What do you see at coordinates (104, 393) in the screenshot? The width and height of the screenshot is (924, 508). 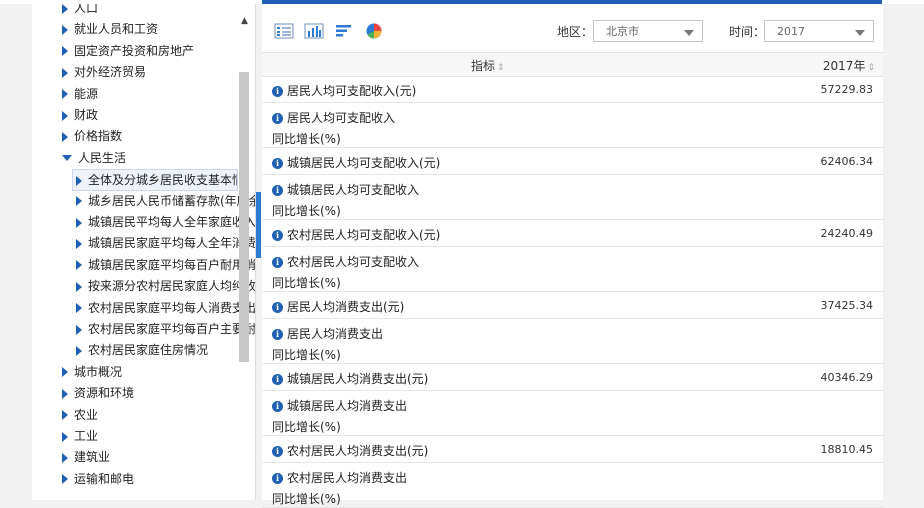 I see `tree-item-label: 资源和环境` at bounding box center [104, 393].